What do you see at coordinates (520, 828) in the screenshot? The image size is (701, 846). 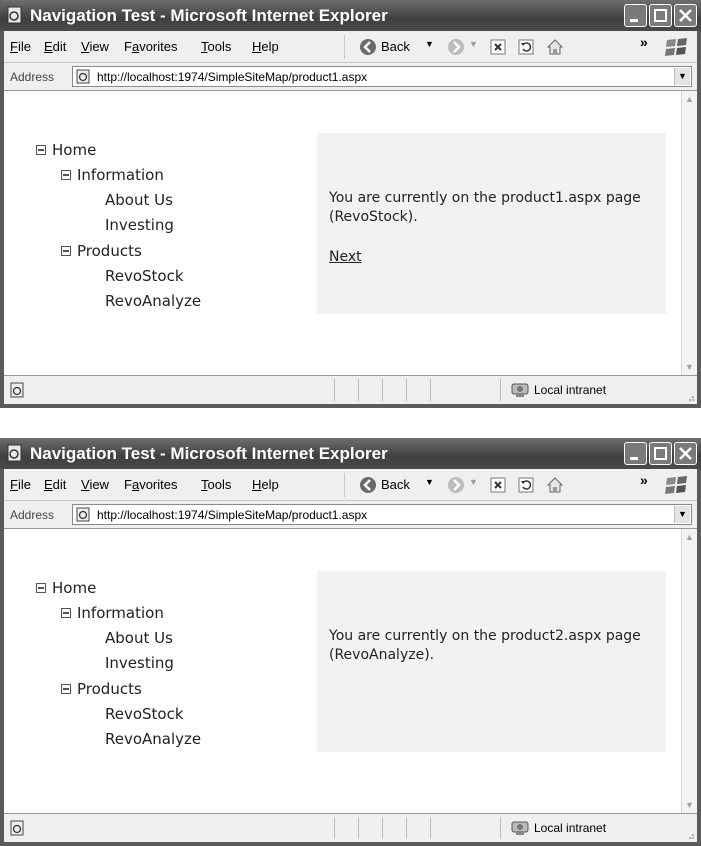 I see `local-intranet-icon` at bounding box center [520, 828].